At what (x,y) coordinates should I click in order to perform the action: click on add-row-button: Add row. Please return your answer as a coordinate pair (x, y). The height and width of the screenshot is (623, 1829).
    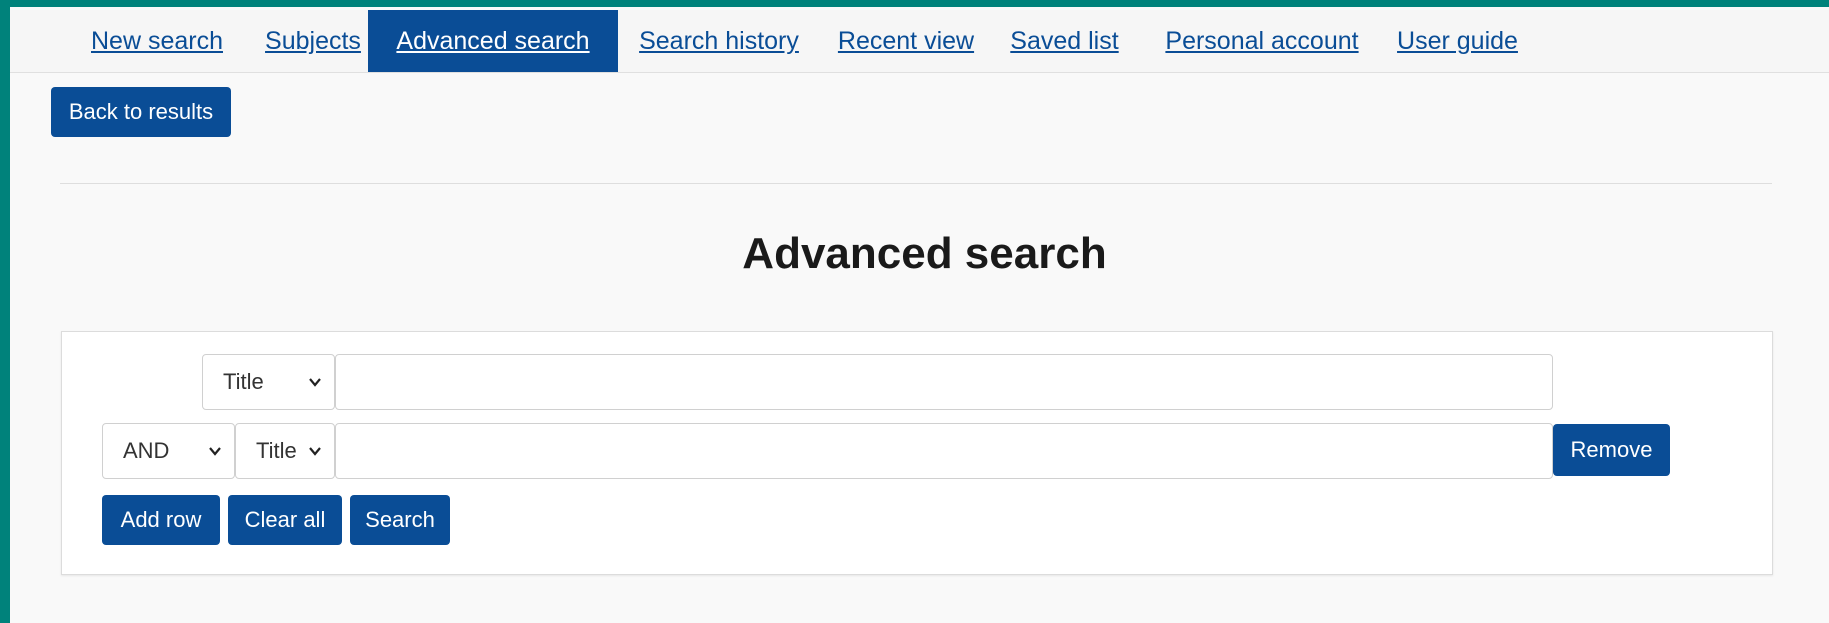
    Looking at the image, I should click on (161, 520).